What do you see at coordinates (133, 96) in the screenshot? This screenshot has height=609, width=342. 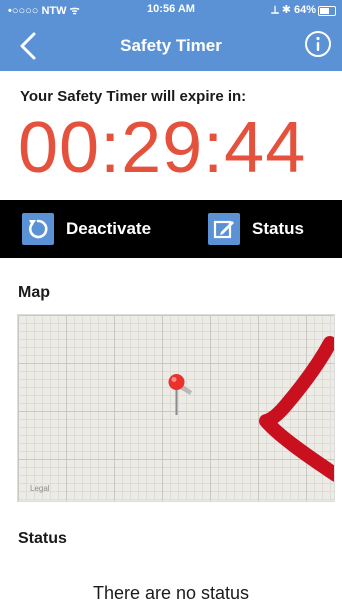 I see `timer-label: Your Safety Timer will expire in:` at bounding box center [133, 96].